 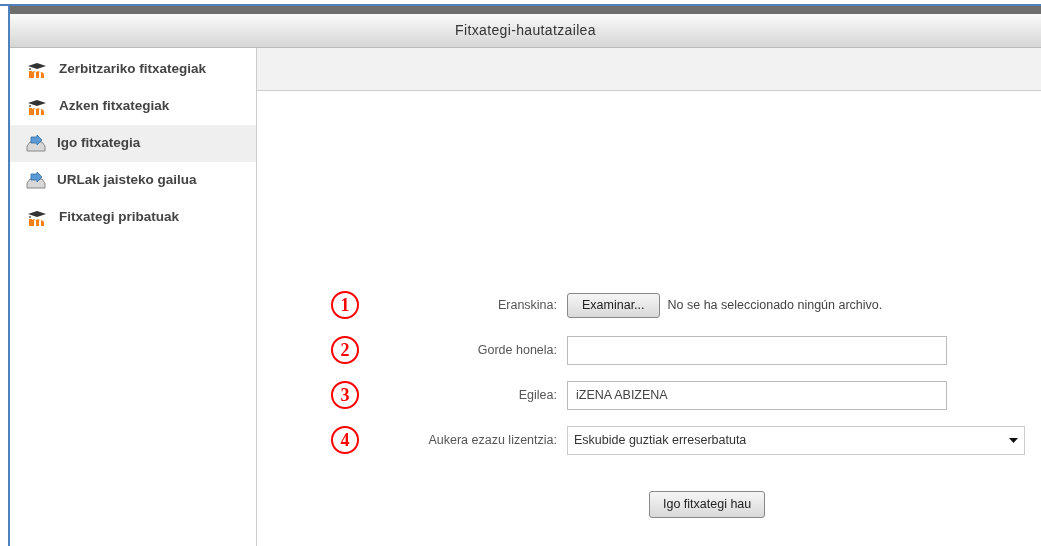 I want to click on step-number: 2, so click(x=345, y=350).